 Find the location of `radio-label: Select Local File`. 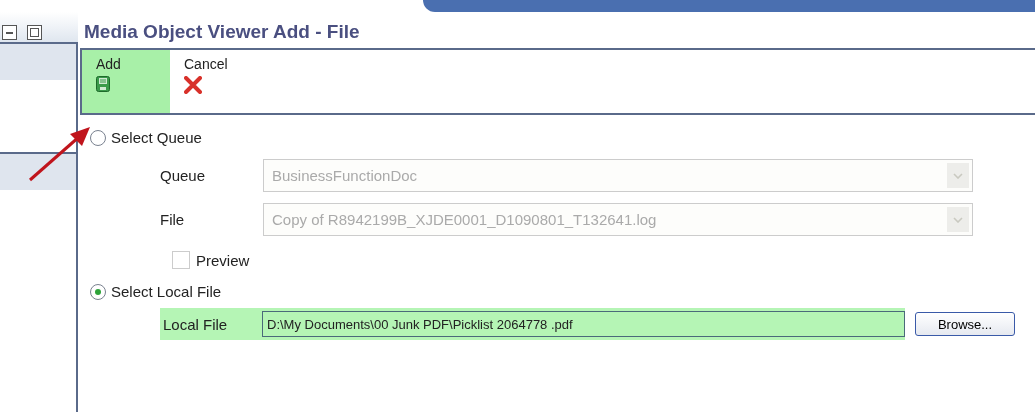

radio-label: Select Local File is located at coordinates (166, 291).